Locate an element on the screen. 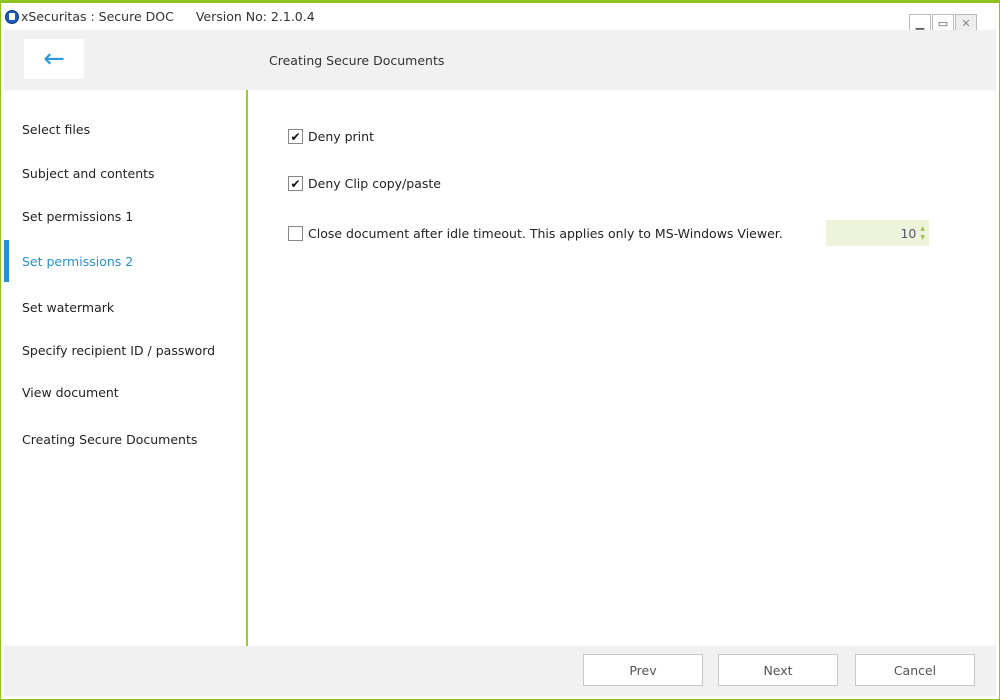 The image size is (1000, 700). app-title: xSecuritas : Secure DOC is located at coordinates (97, 16).